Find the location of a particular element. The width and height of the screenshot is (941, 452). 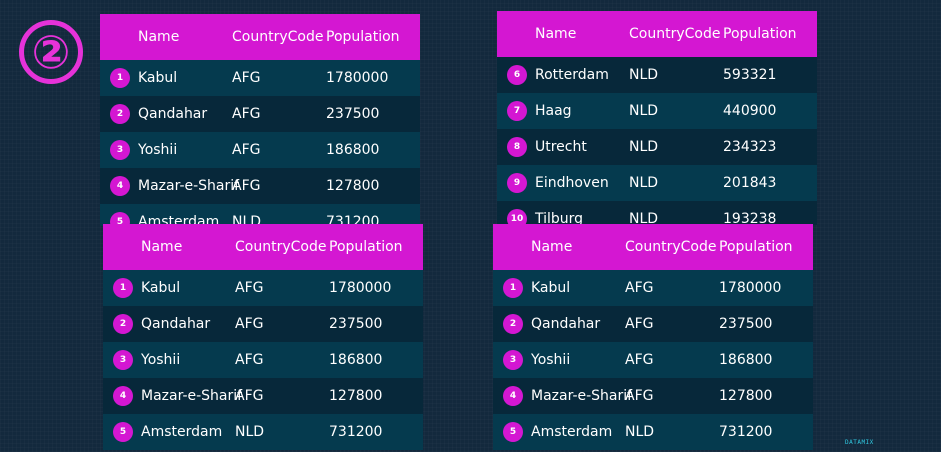

table-row: 9 Eindhoven NLD 201843 is located at coordinates (657, 183).